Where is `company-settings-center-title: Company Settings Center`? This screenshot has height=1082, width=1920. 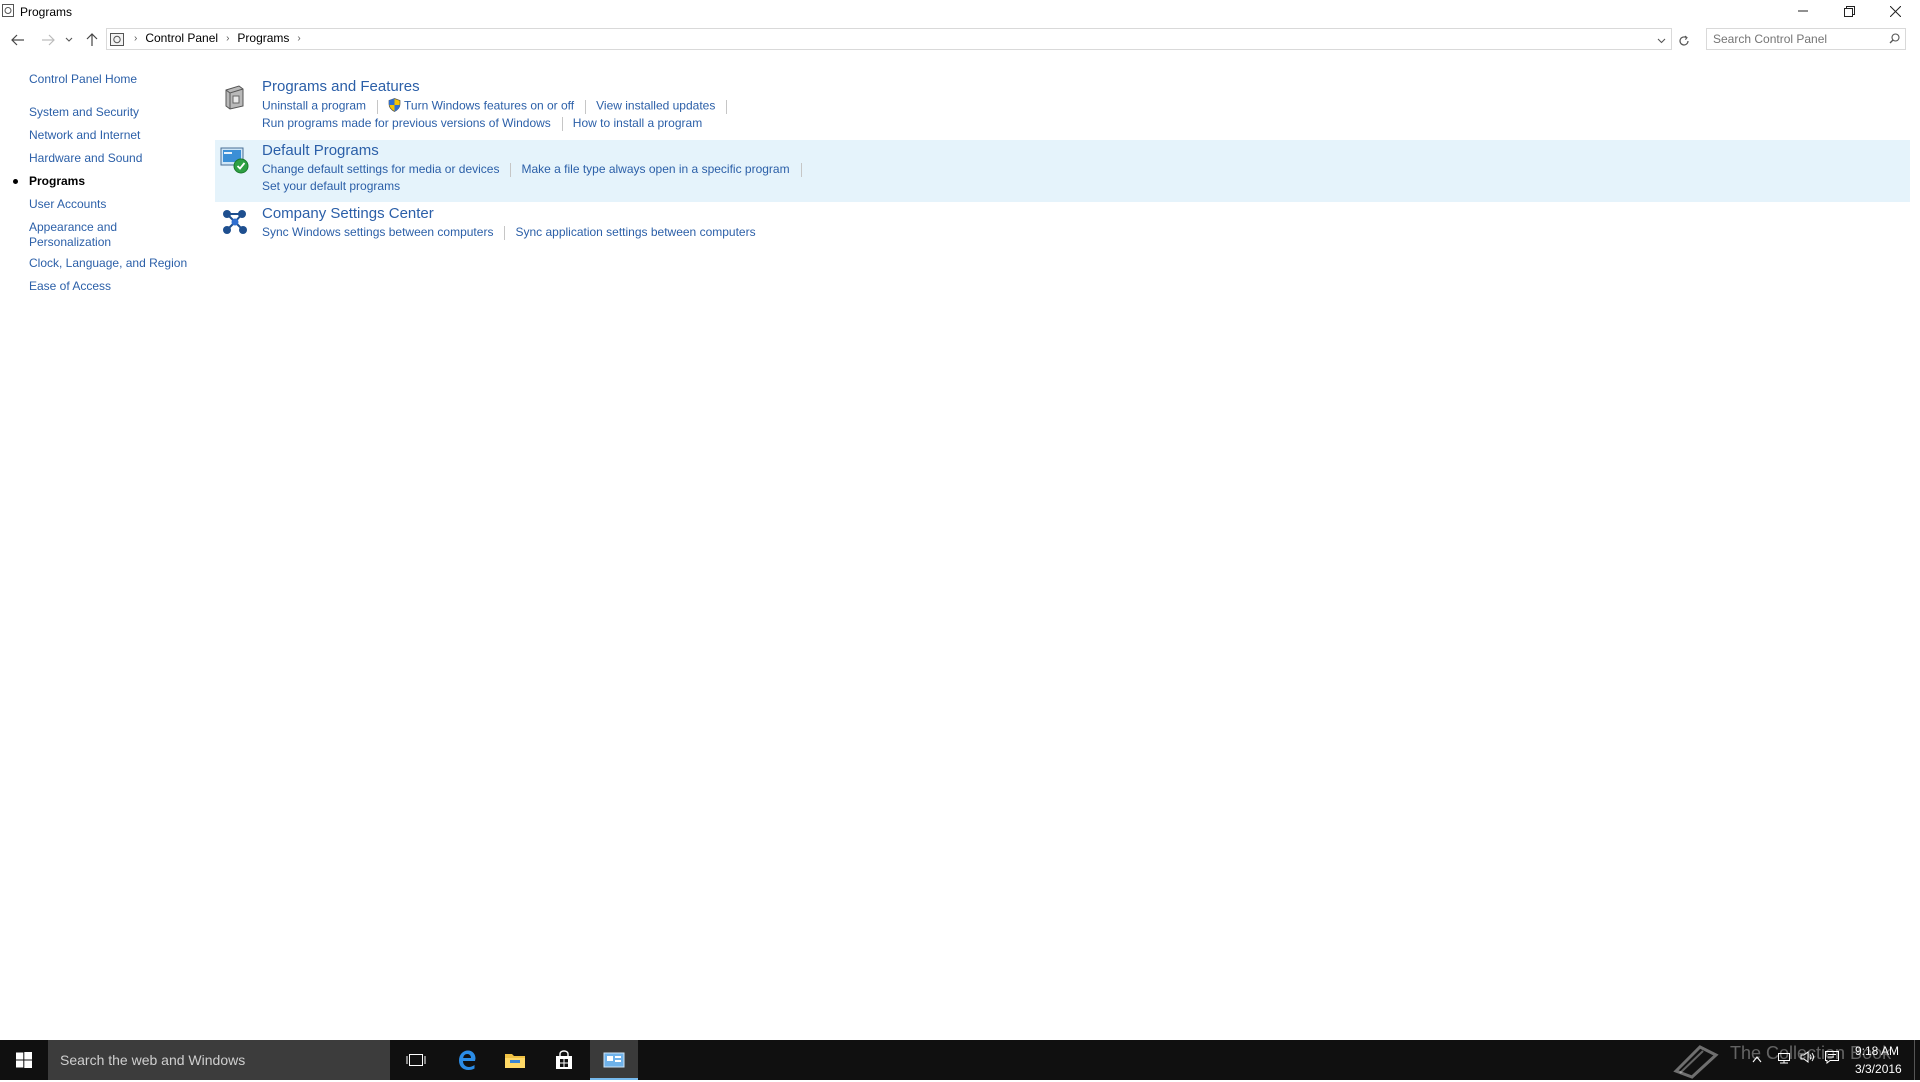 company-settings-center-title: Company Settings Center is located at coordinates (348, 213).